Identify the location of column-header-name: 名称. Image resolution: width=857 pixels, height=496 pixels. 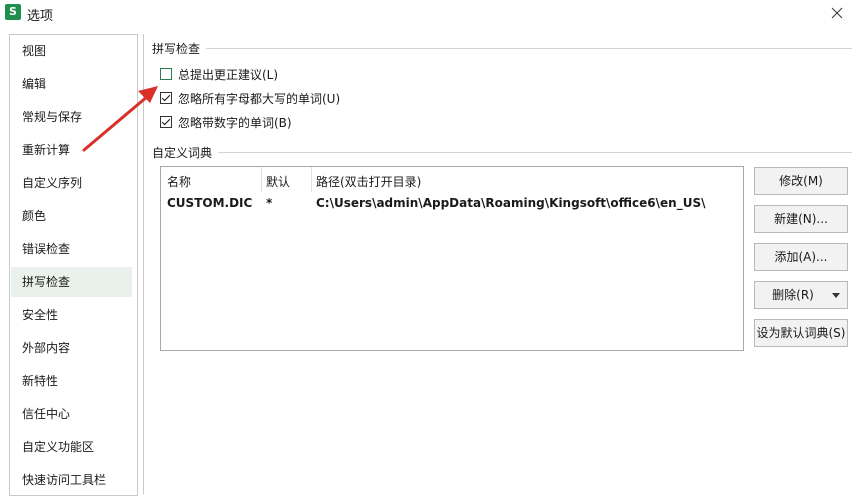
(179, 182).